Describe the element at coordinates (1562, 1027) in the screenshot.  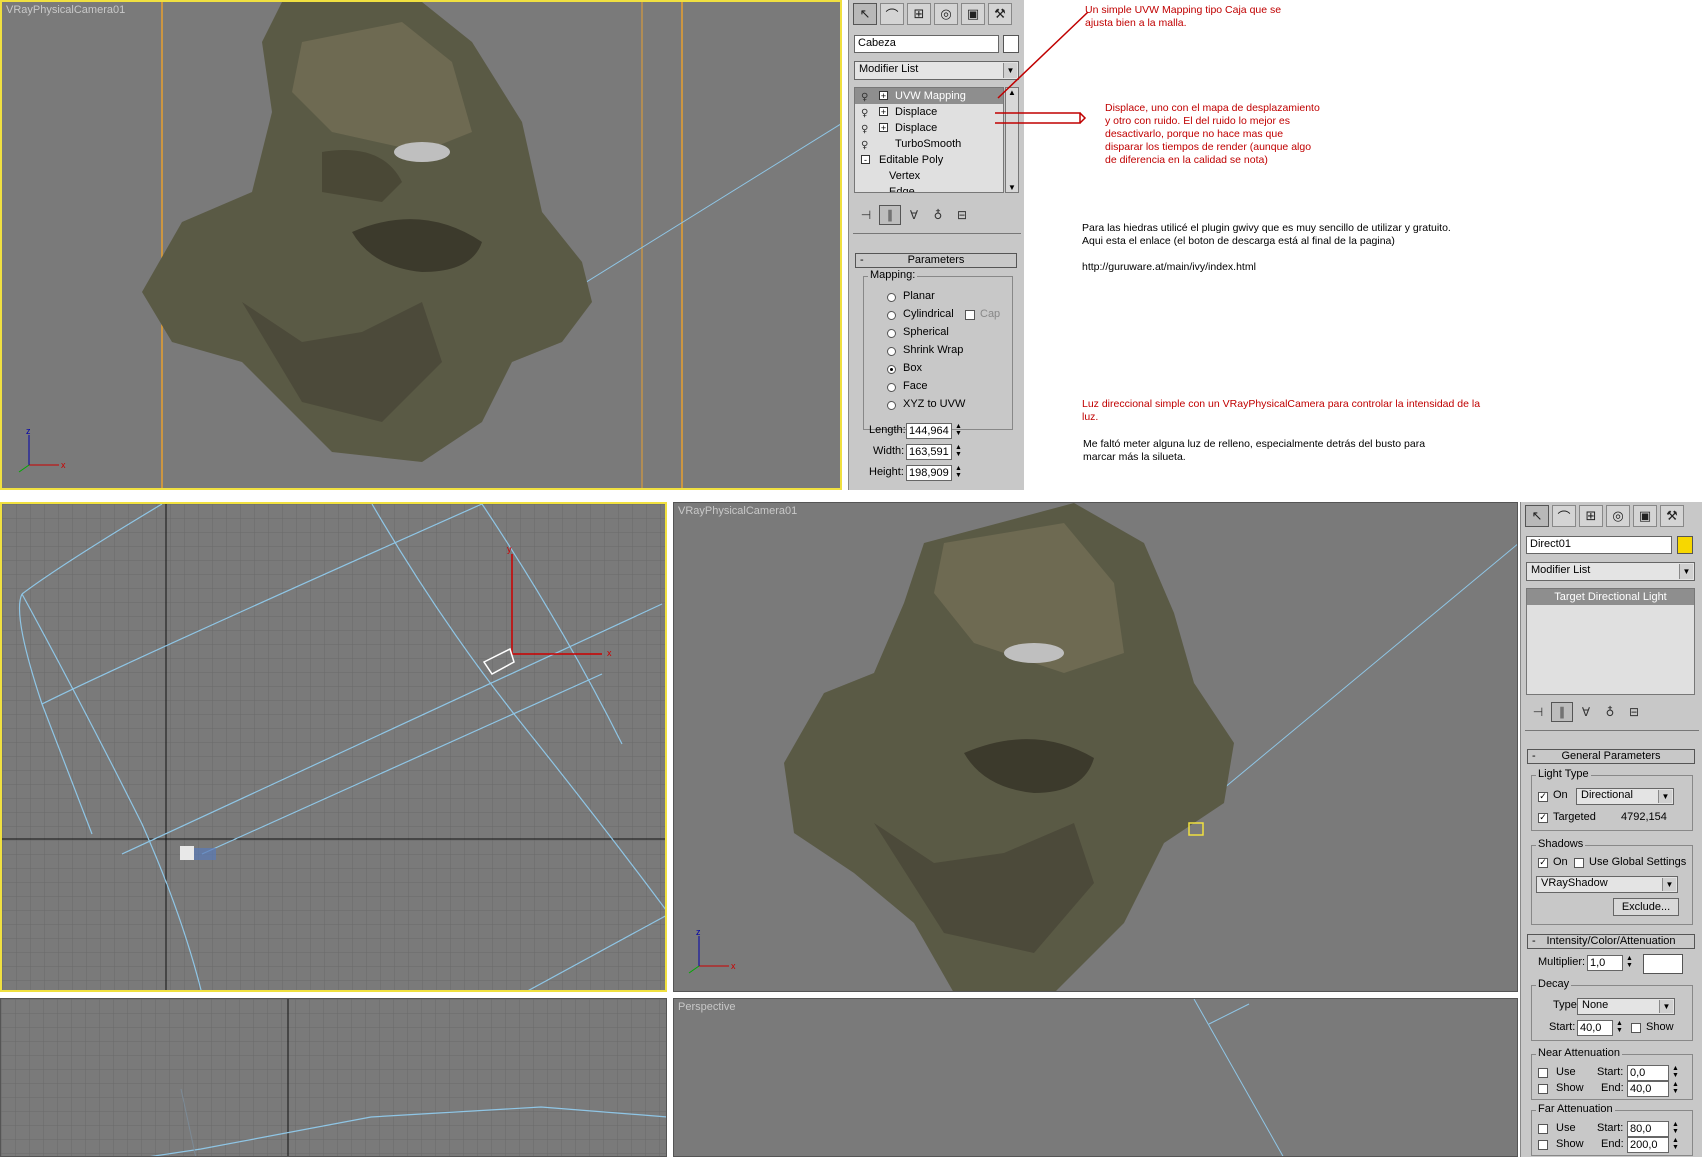
I see `decay-start-label: Start:` at that location.